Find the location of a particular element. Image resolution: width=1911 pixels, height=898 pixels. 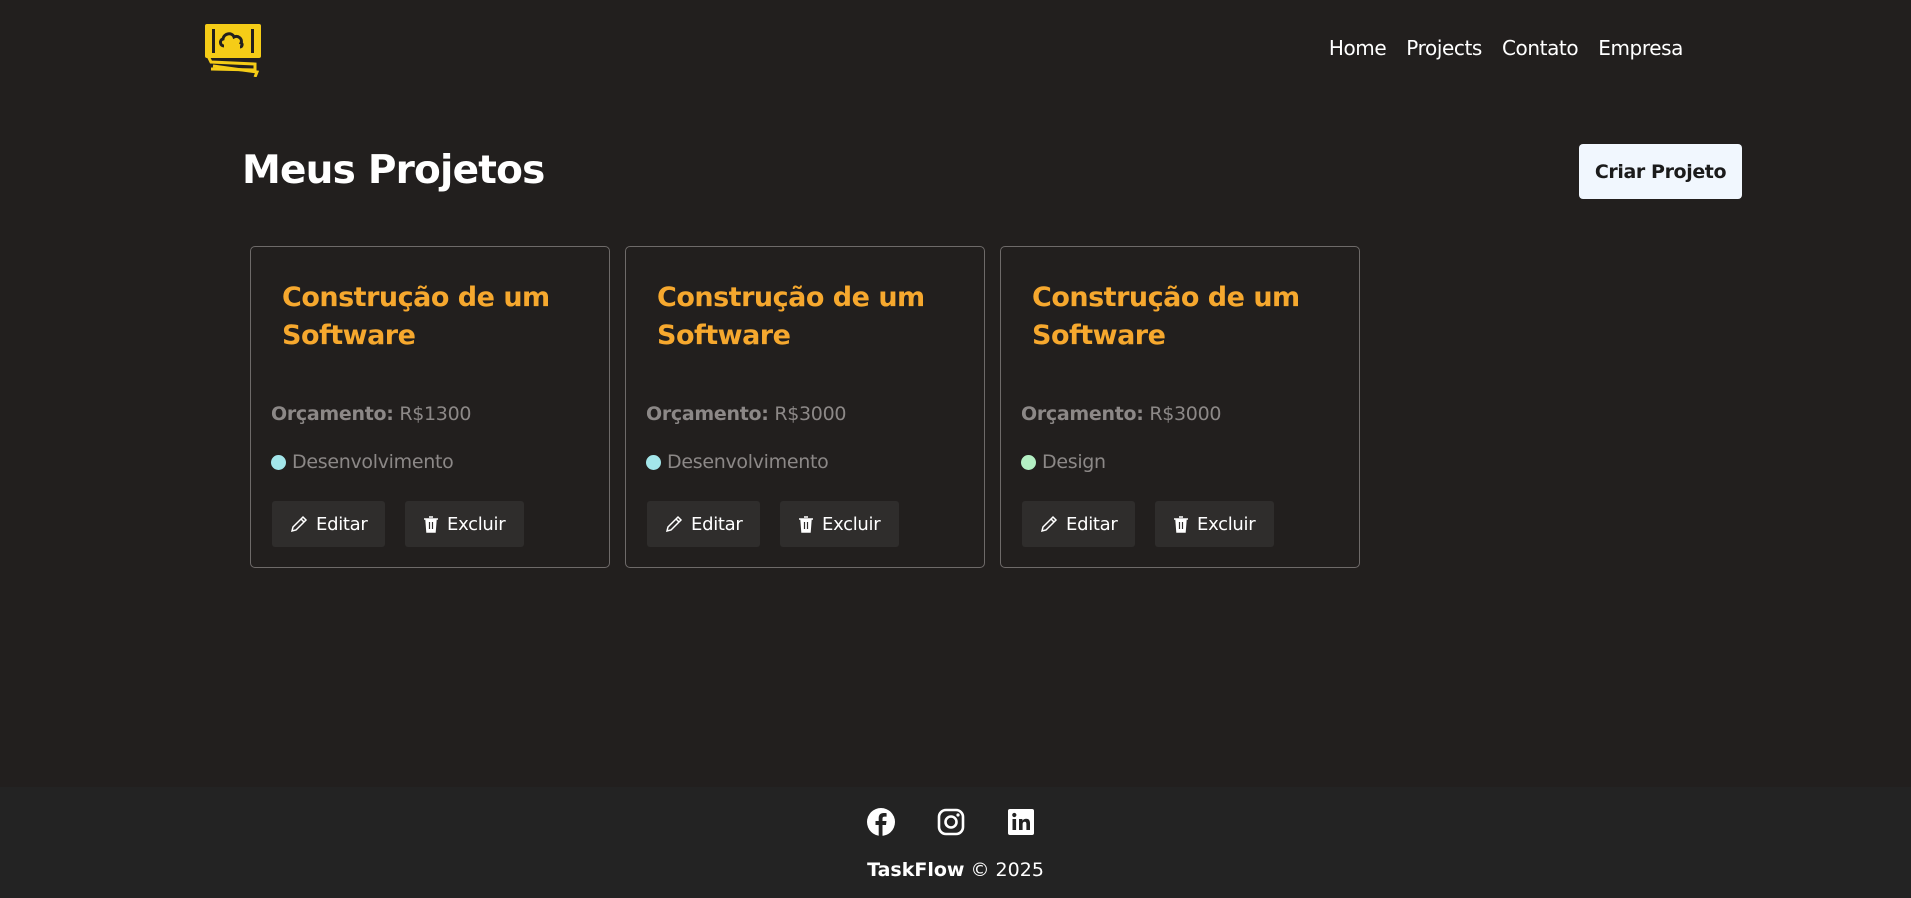

linkedin-icon is located at coordinates (1021, 822).